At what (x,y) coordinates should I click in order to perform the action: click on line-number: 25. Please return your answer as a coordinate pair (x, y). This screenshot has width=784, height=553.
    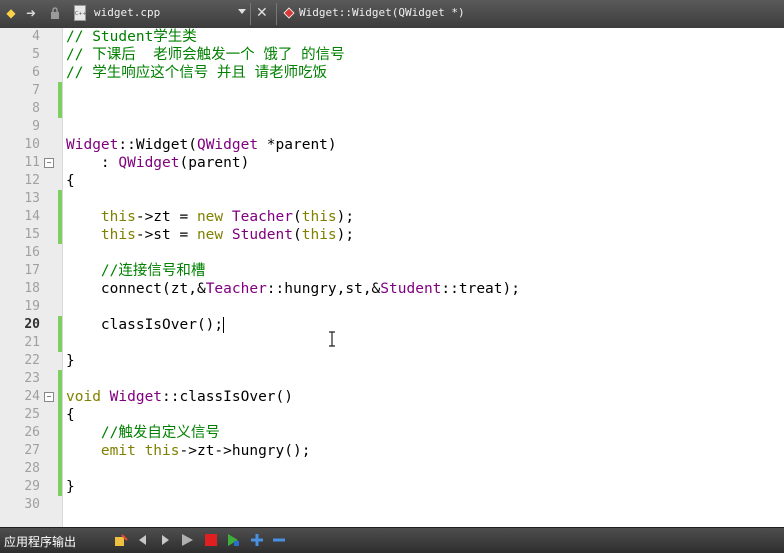
    Looking at the image, I should click on (32, 414).